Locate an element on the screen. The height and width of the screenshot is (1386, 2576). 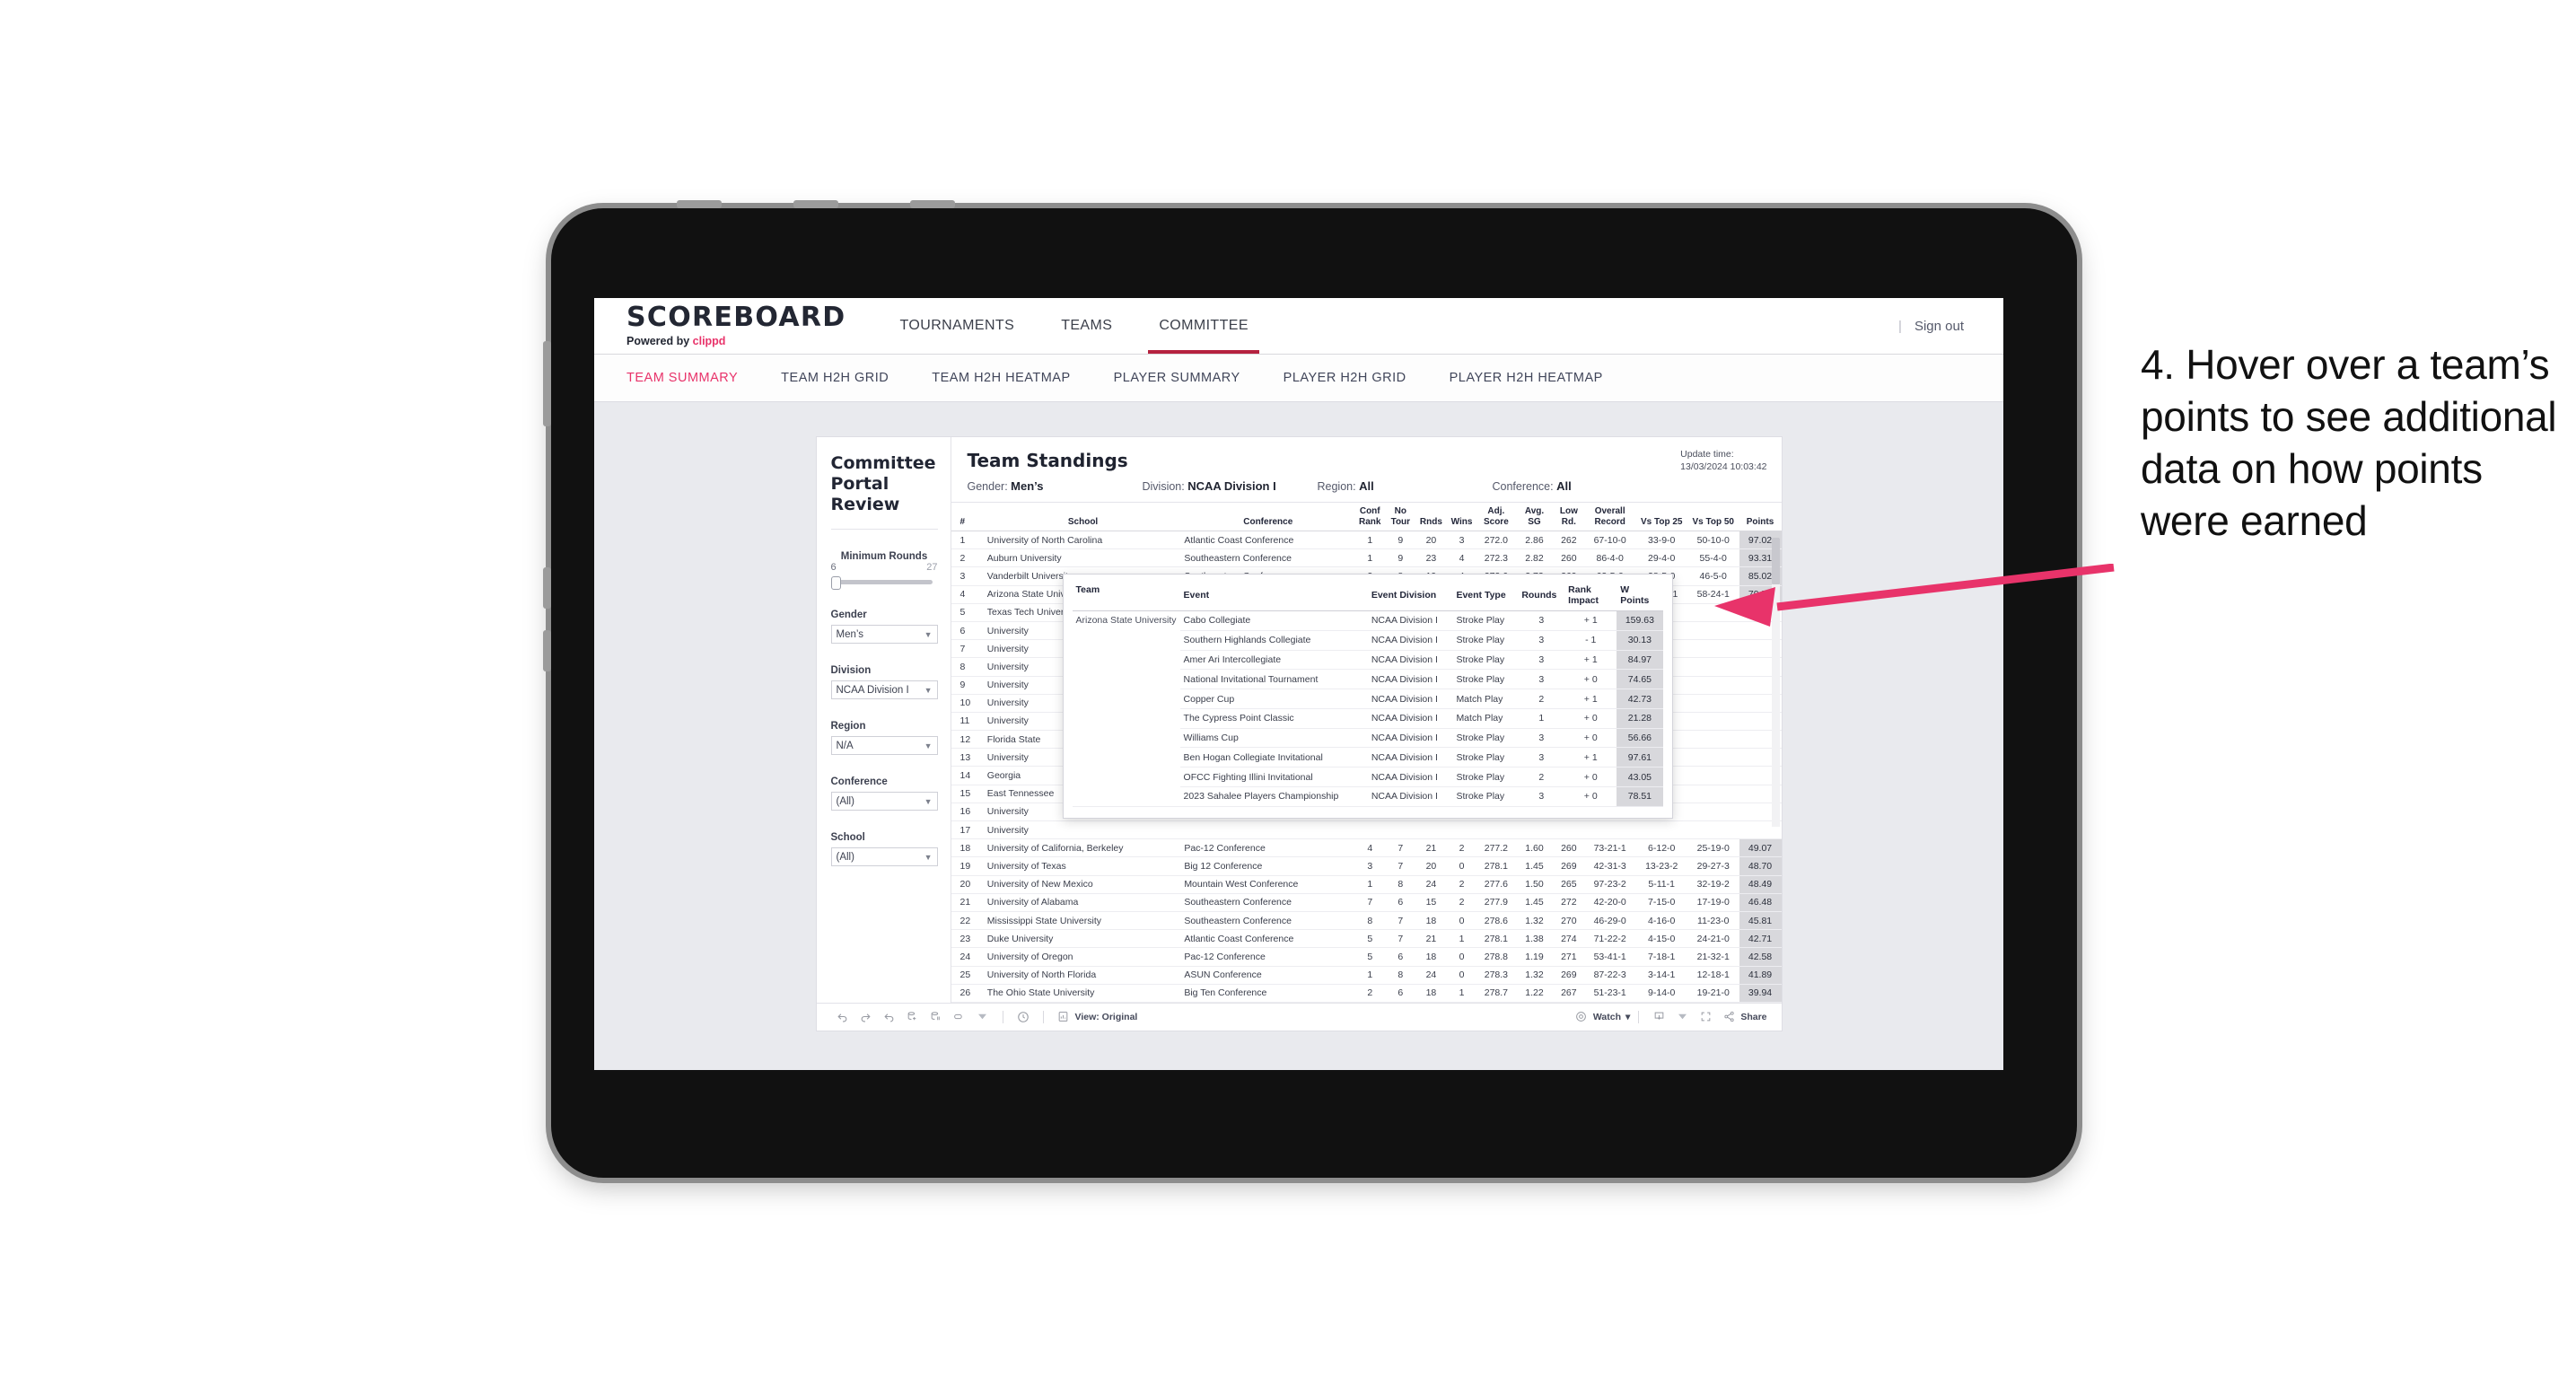
cell-points: 42.71 is located at coordinates (1760, 939).